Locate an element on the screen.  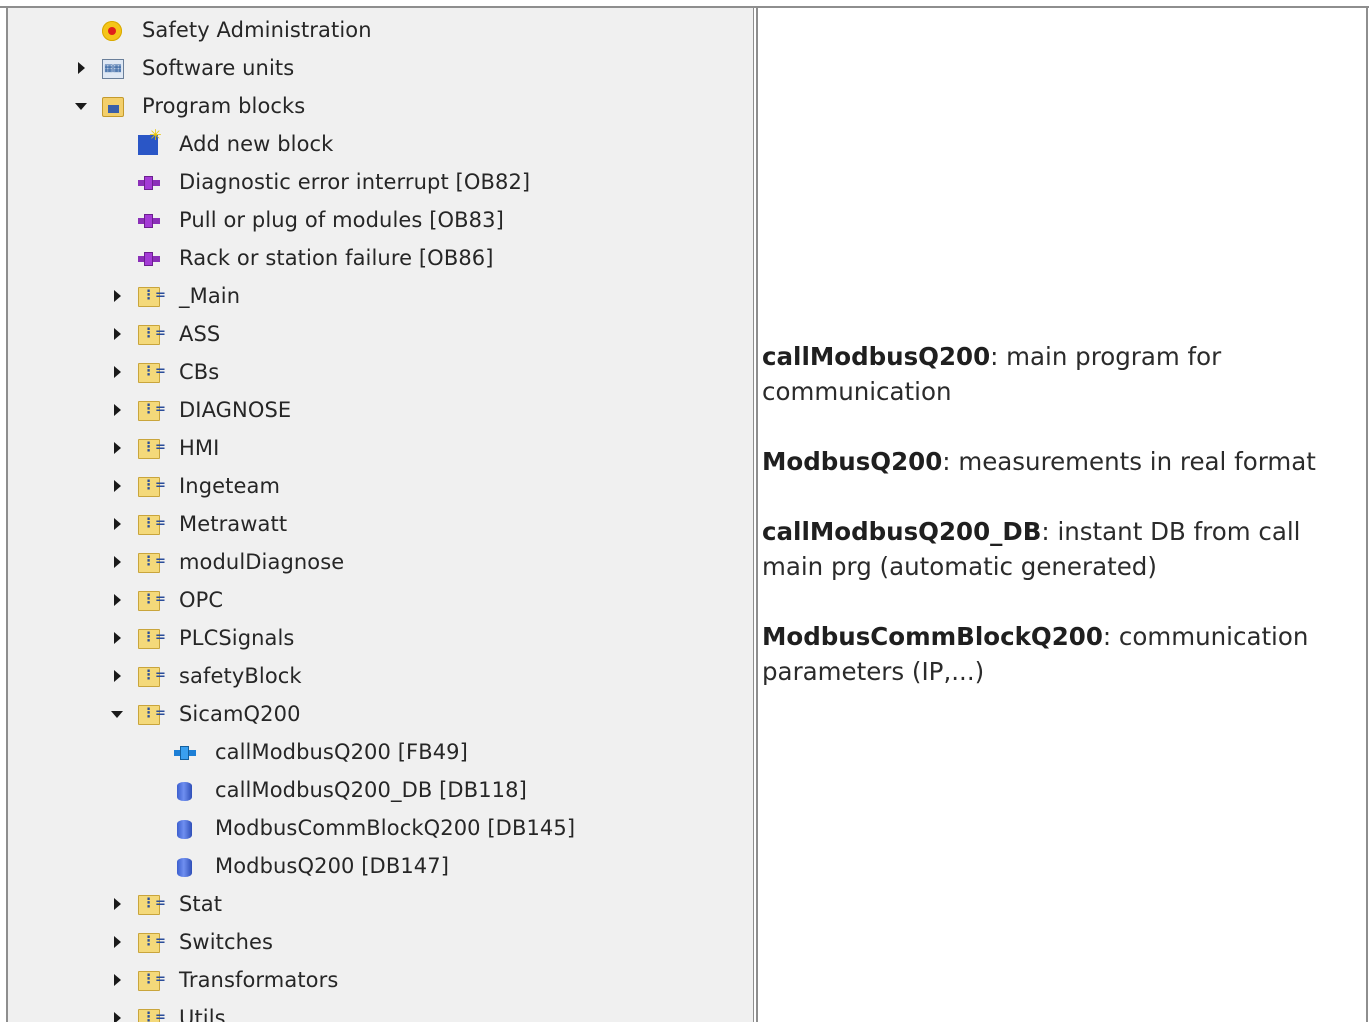
tree-item-label: Transformators is located at coordinates (259, 980).